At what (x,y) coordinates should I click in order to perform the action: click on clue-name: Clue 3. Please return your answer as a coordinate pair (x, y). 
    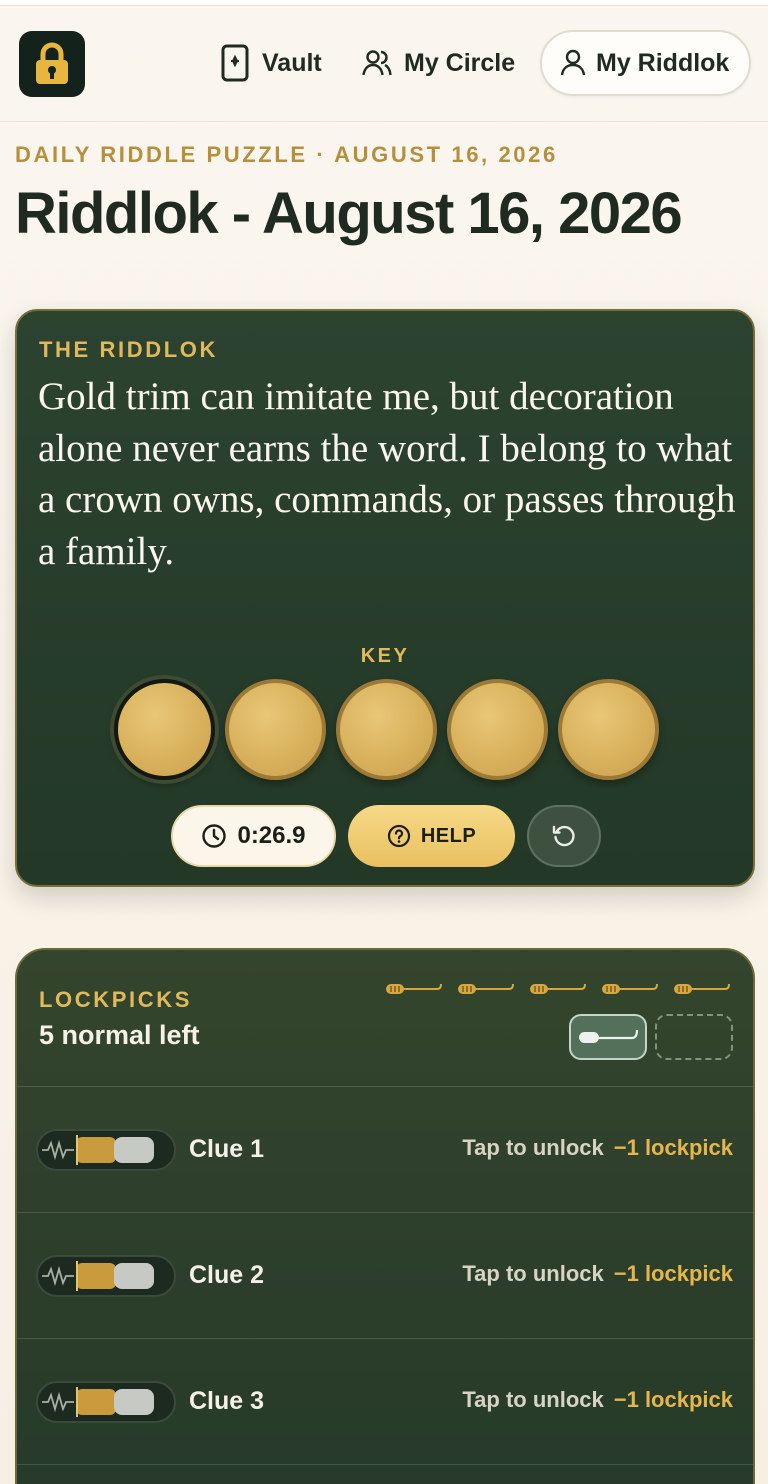
    Looking at the image, I should click on (227, 1401).